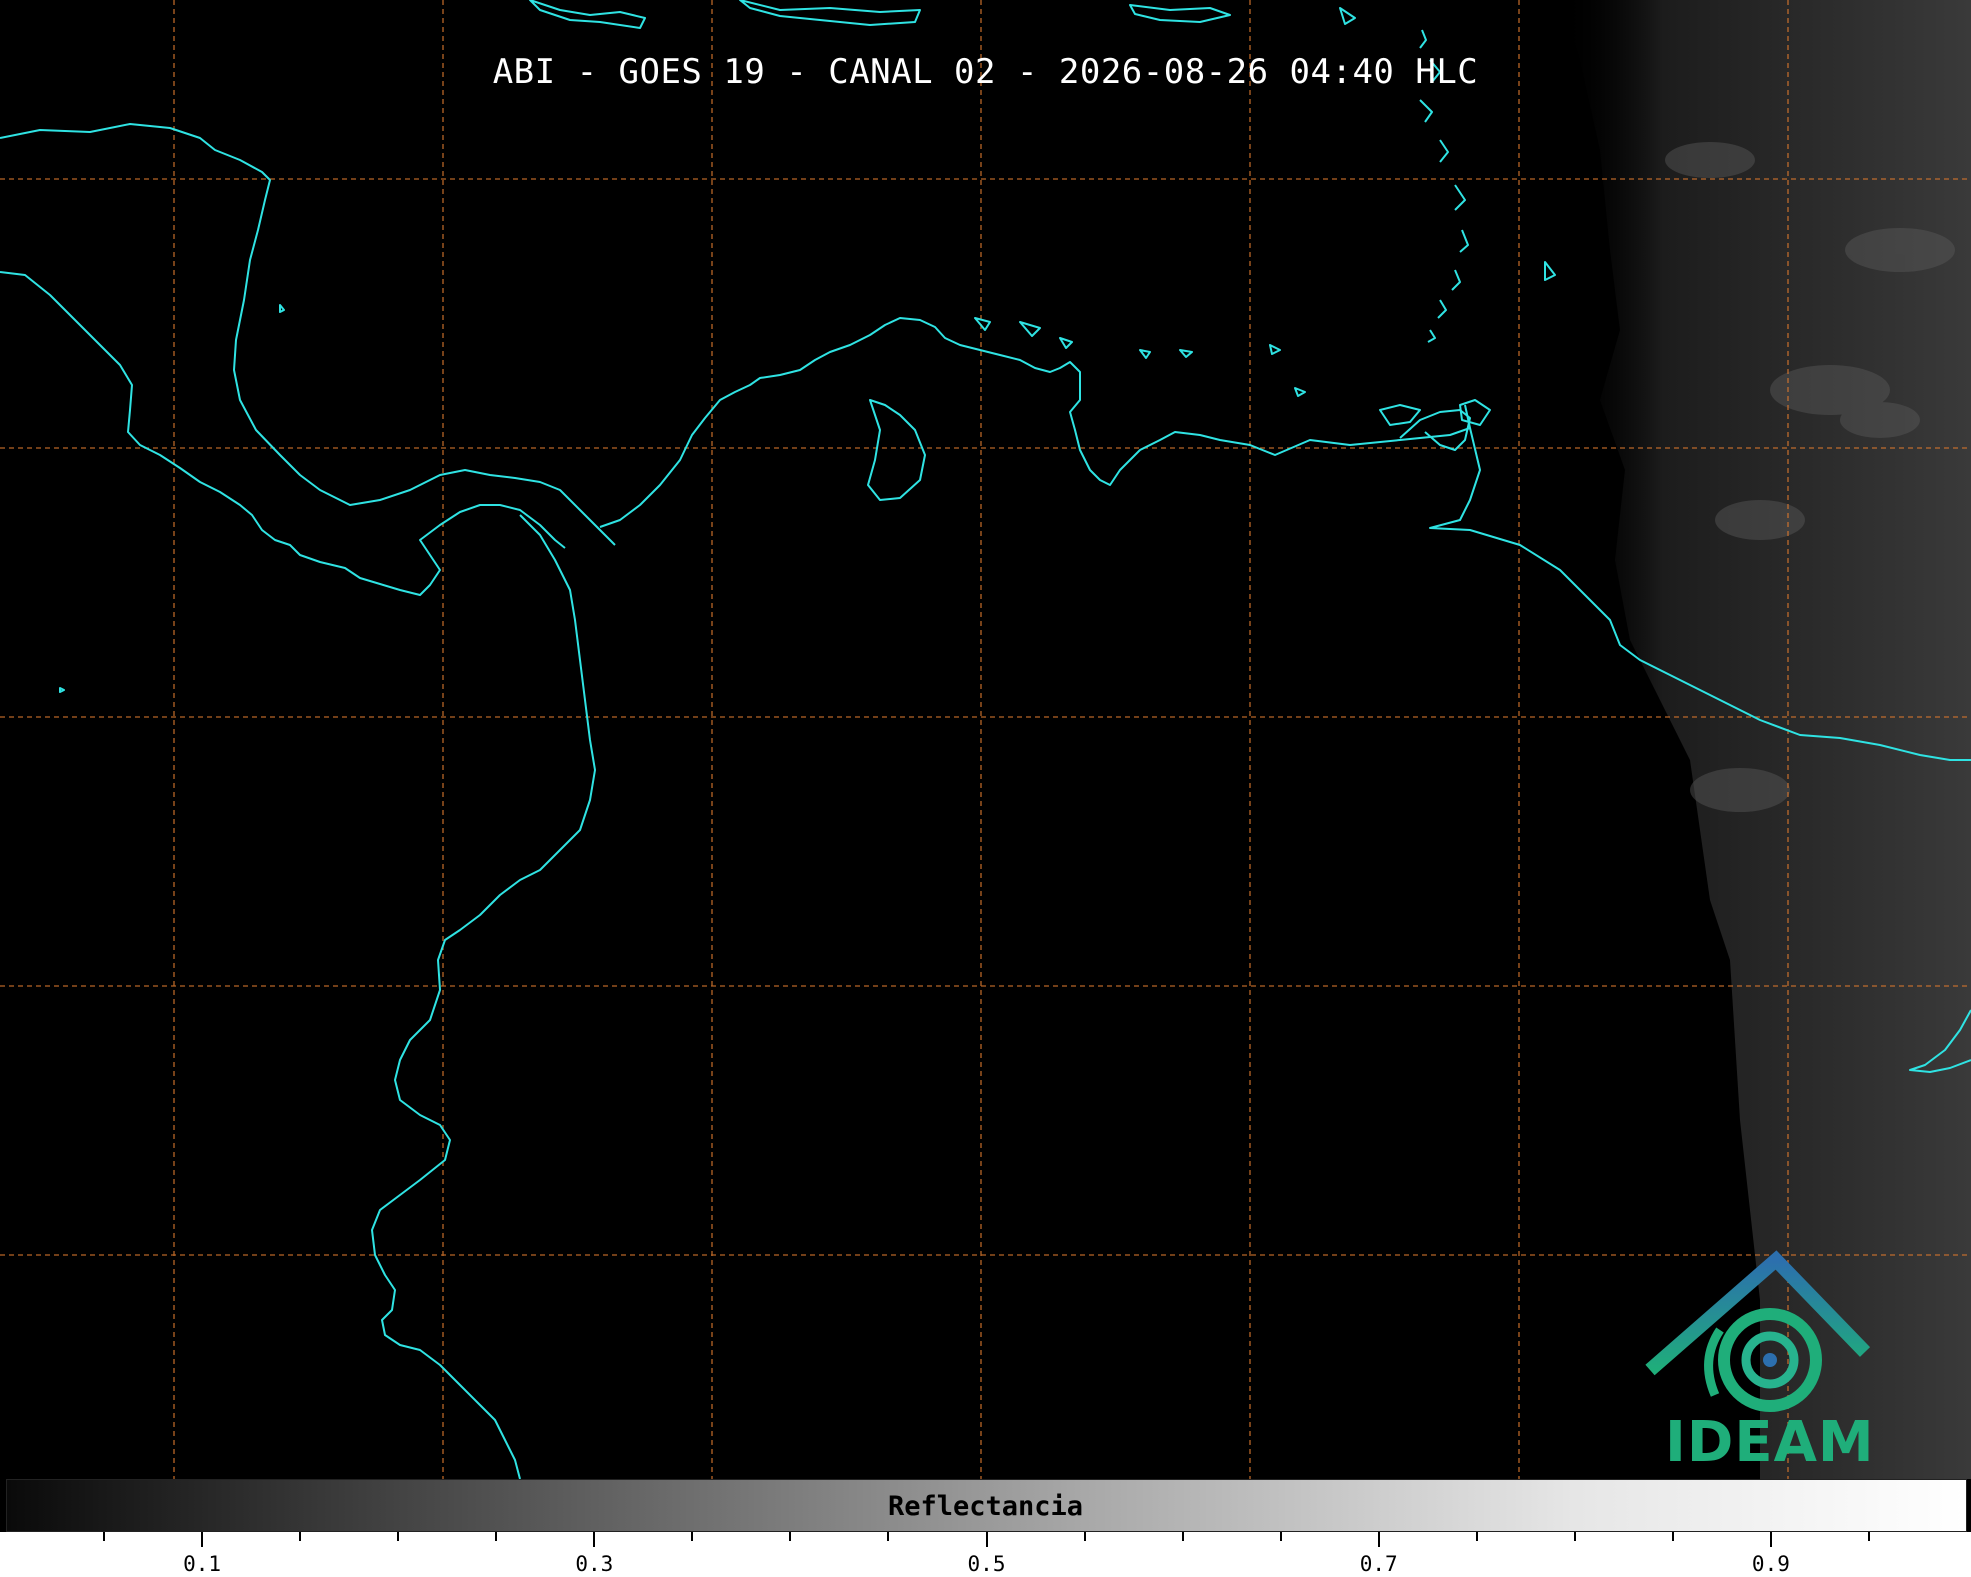  I want to click on colorbar-tick-label: 0.3, so click(594, 1564).